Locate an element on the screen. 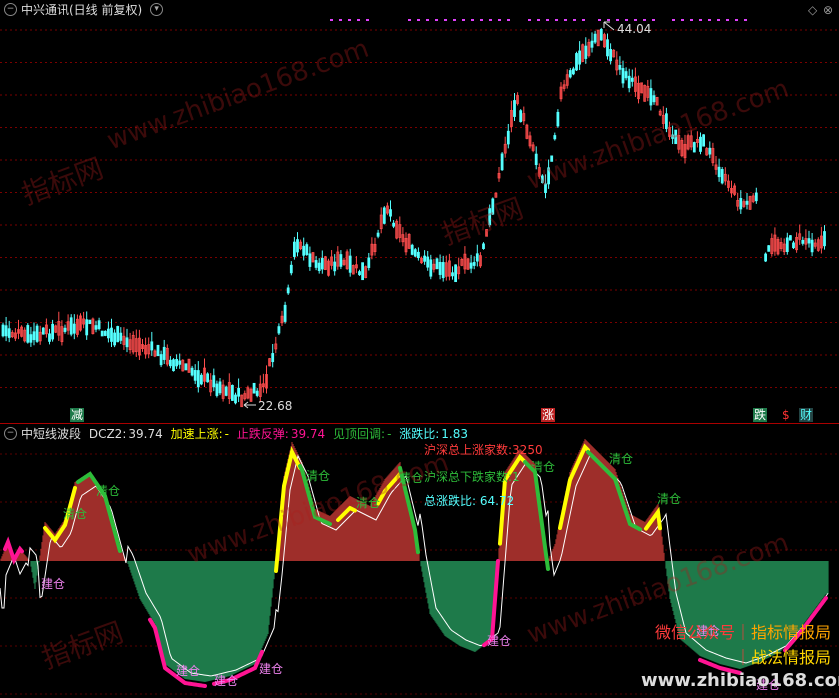 The image size is (839, 698). marker-zhang: 涨 is located at coordinates (548, 415).